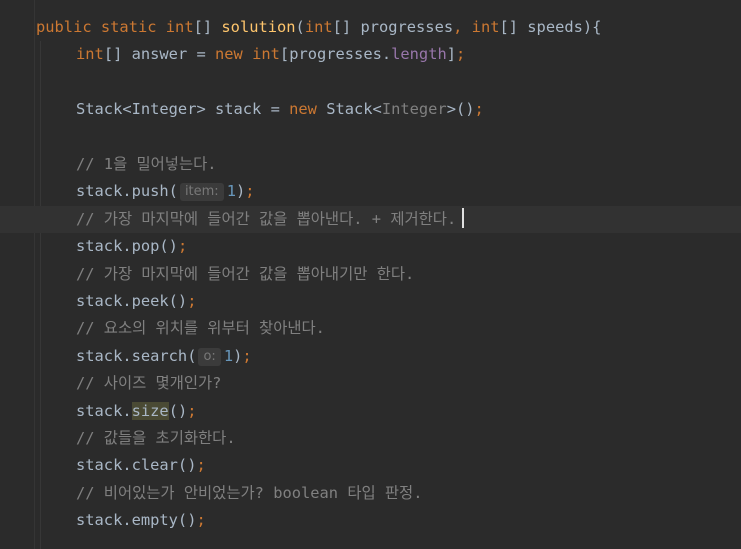 Image resolution: width=741 pixels, height=549 pixels. Describe the element at coordinates (258, 27) in the screenshot. I see `token-fn: solution` at that location.